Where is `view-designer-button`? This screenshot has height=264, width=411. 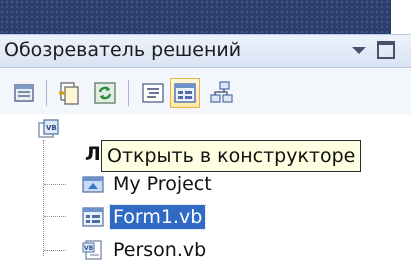 view-designer-button is located at coordinates (185, 93).